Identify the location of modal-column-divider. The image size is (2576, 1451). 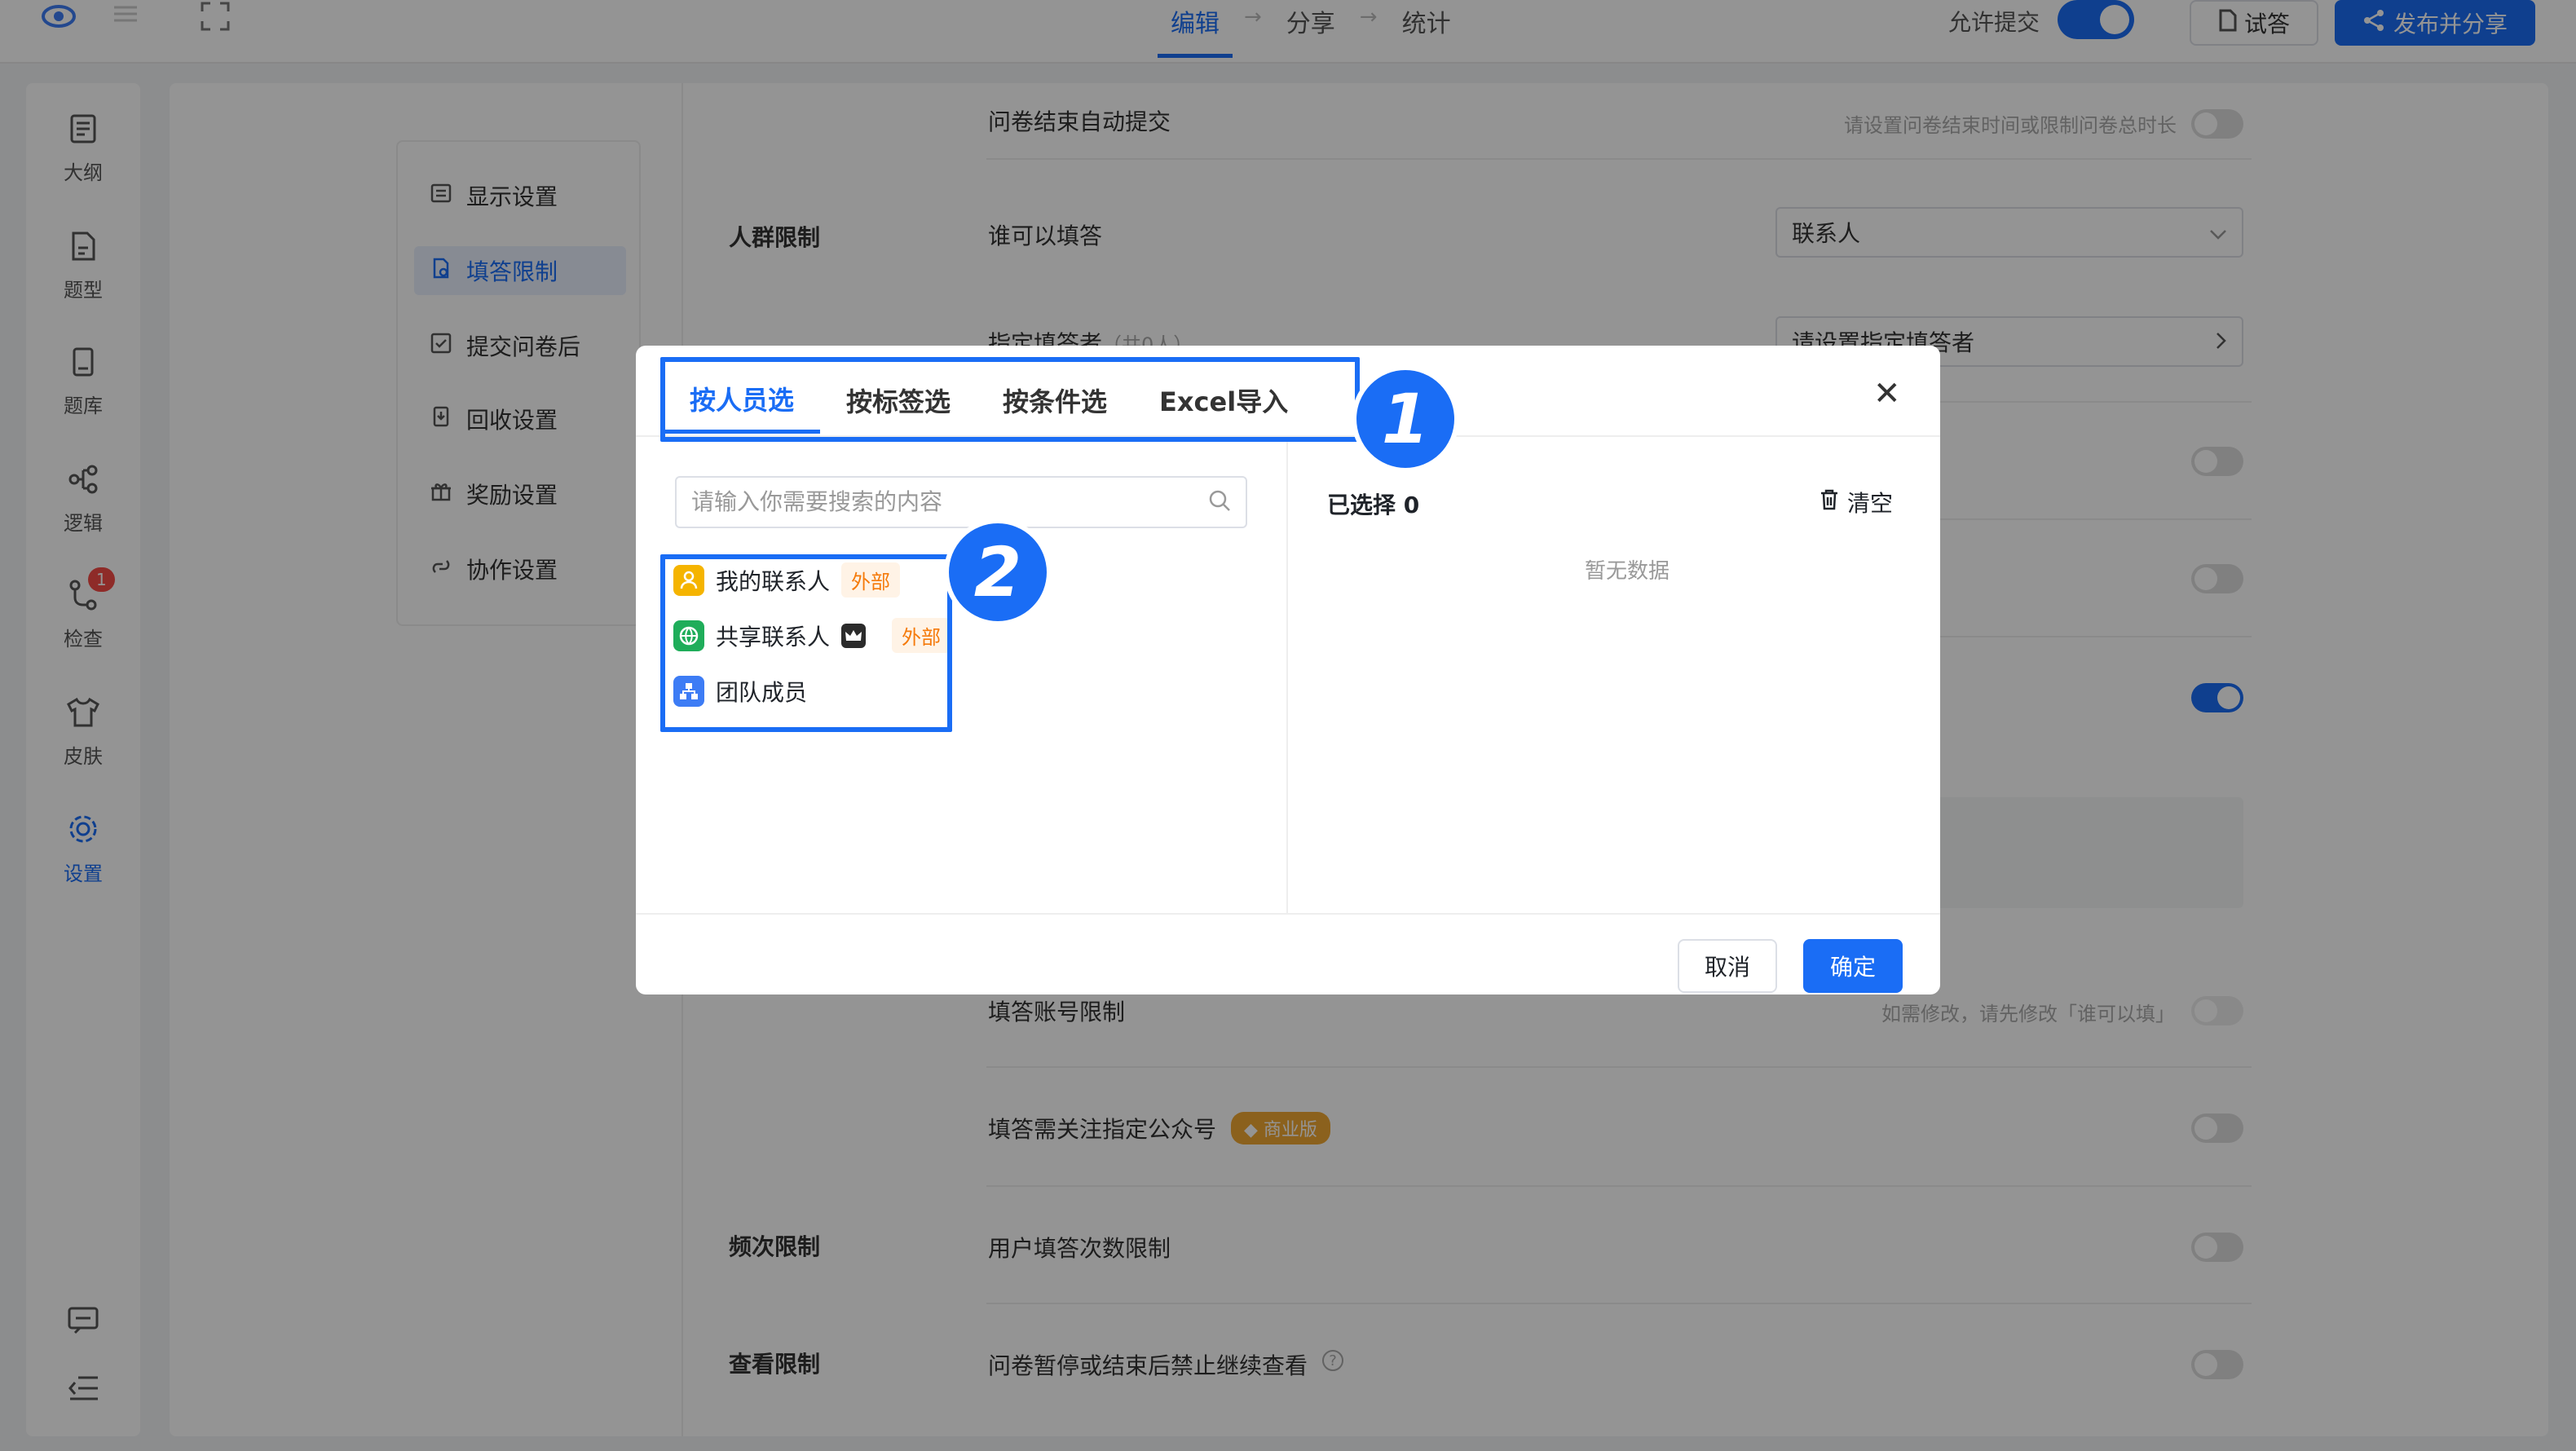
(1287, 675).